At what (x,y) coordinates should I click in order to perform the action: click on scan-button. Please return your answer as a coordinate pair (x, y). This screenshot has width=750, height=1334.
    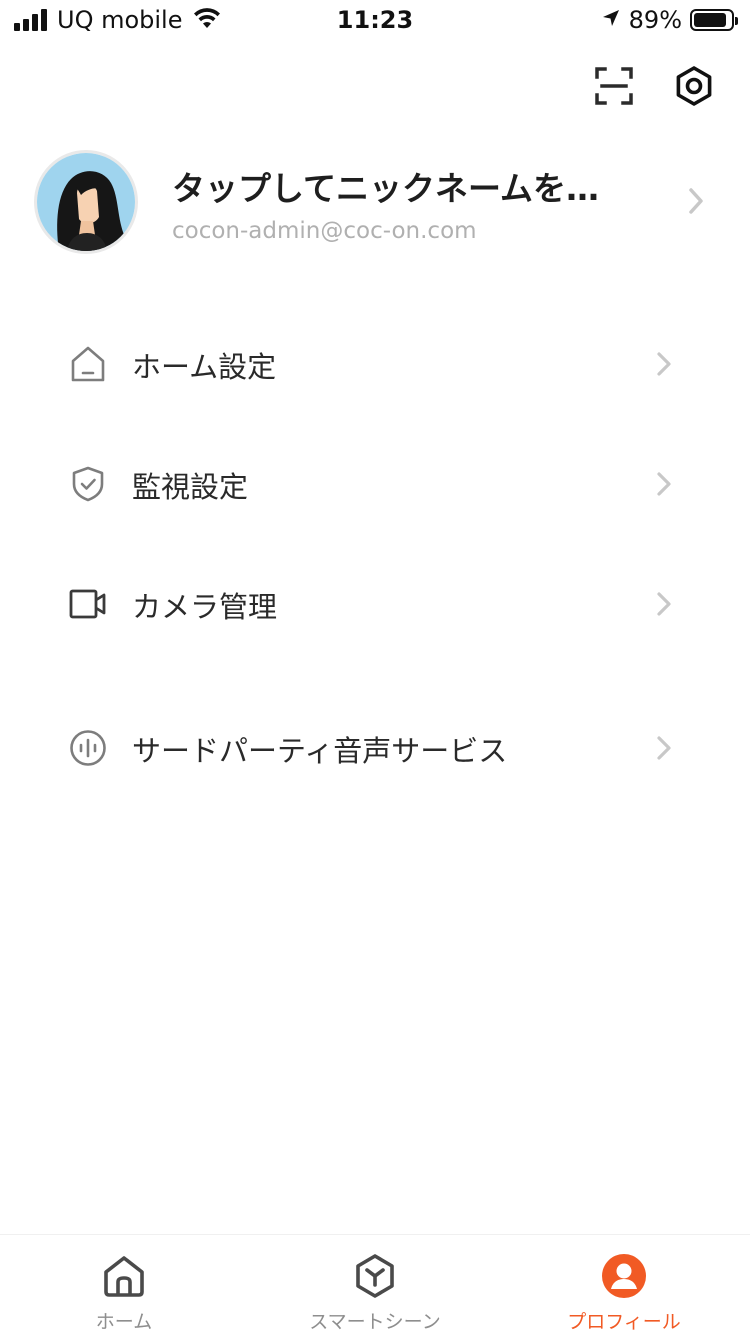
    Looking at the image, I should click on (614, 86).